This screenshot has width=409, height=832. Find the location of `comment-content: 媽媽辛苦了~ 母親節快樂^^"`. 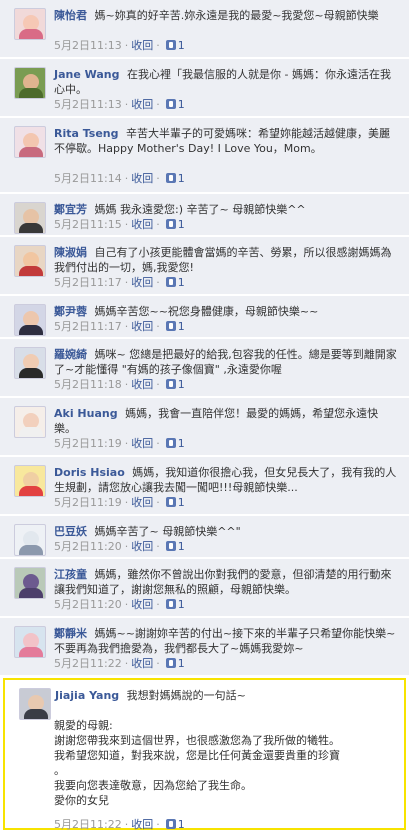

comment-content: 媽媽辛苦了~ 母親節快樂^^" is located at coordinates (167, 531).